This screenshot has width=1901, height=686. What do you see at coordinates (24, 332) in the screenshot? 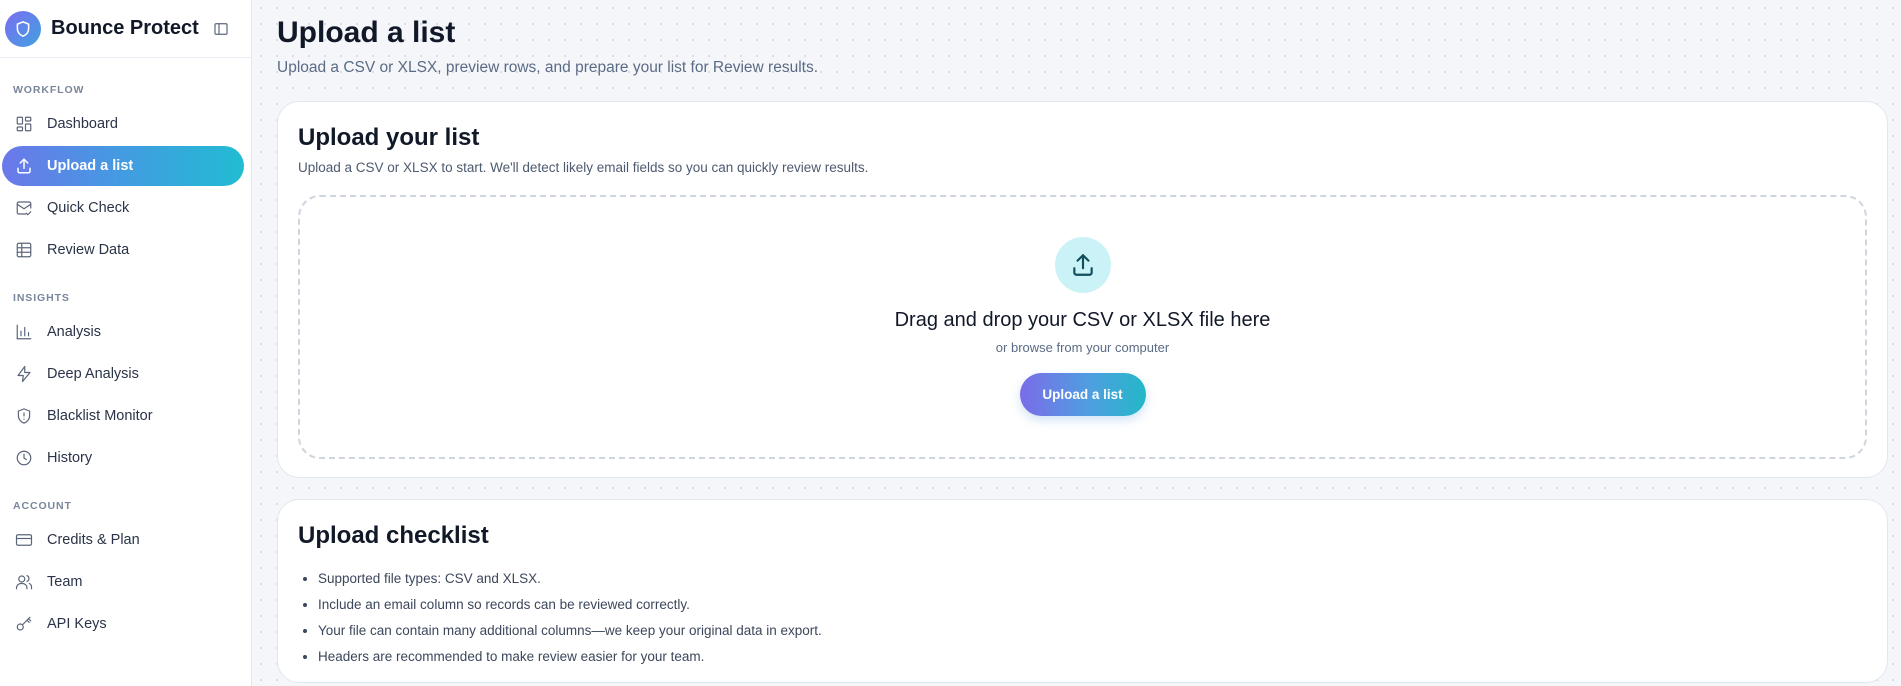
I see `bar-chart-icon` at bounding box center [24, 332].